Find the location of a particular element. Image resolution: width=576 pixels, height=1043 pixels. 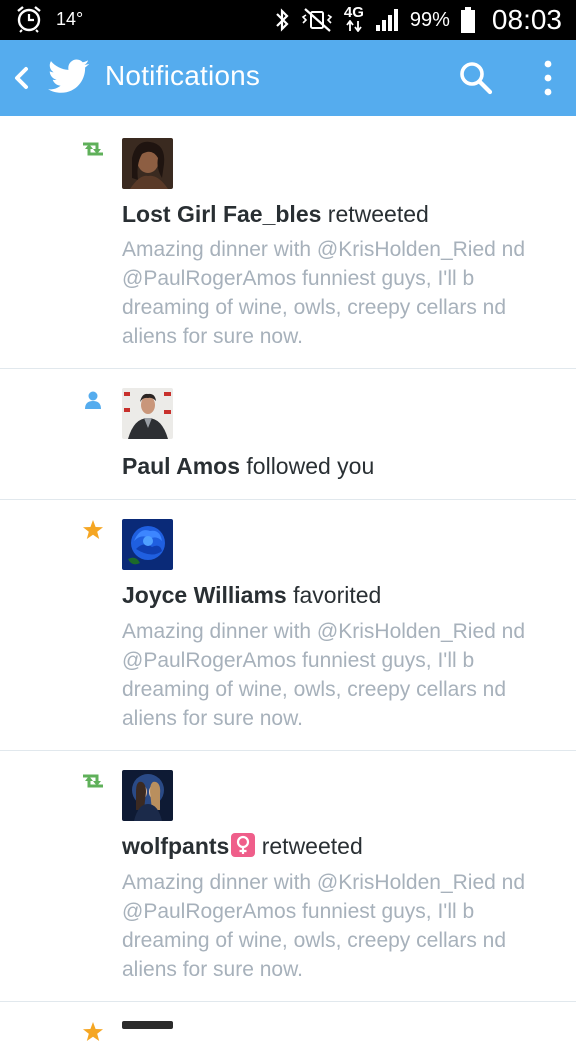

notification-item is located at coordinates (288, 1021).